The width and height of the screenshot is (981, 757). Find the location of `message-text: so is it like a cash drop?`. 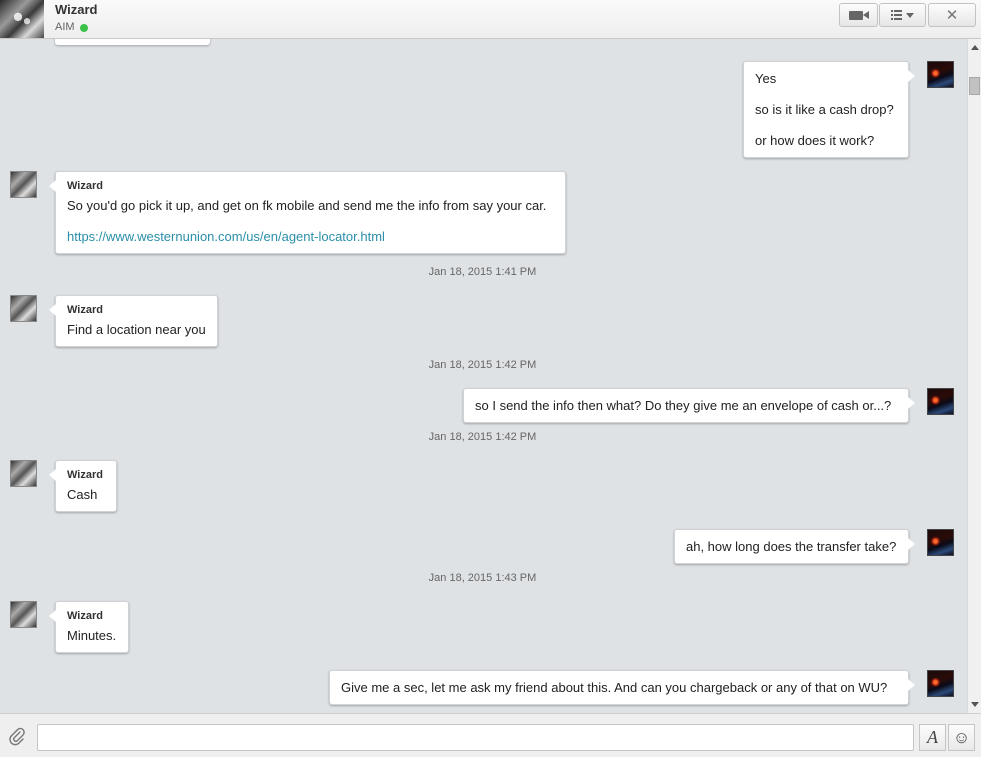

message-text: so is it like a cash drop? is located at coordinates (824, 109).